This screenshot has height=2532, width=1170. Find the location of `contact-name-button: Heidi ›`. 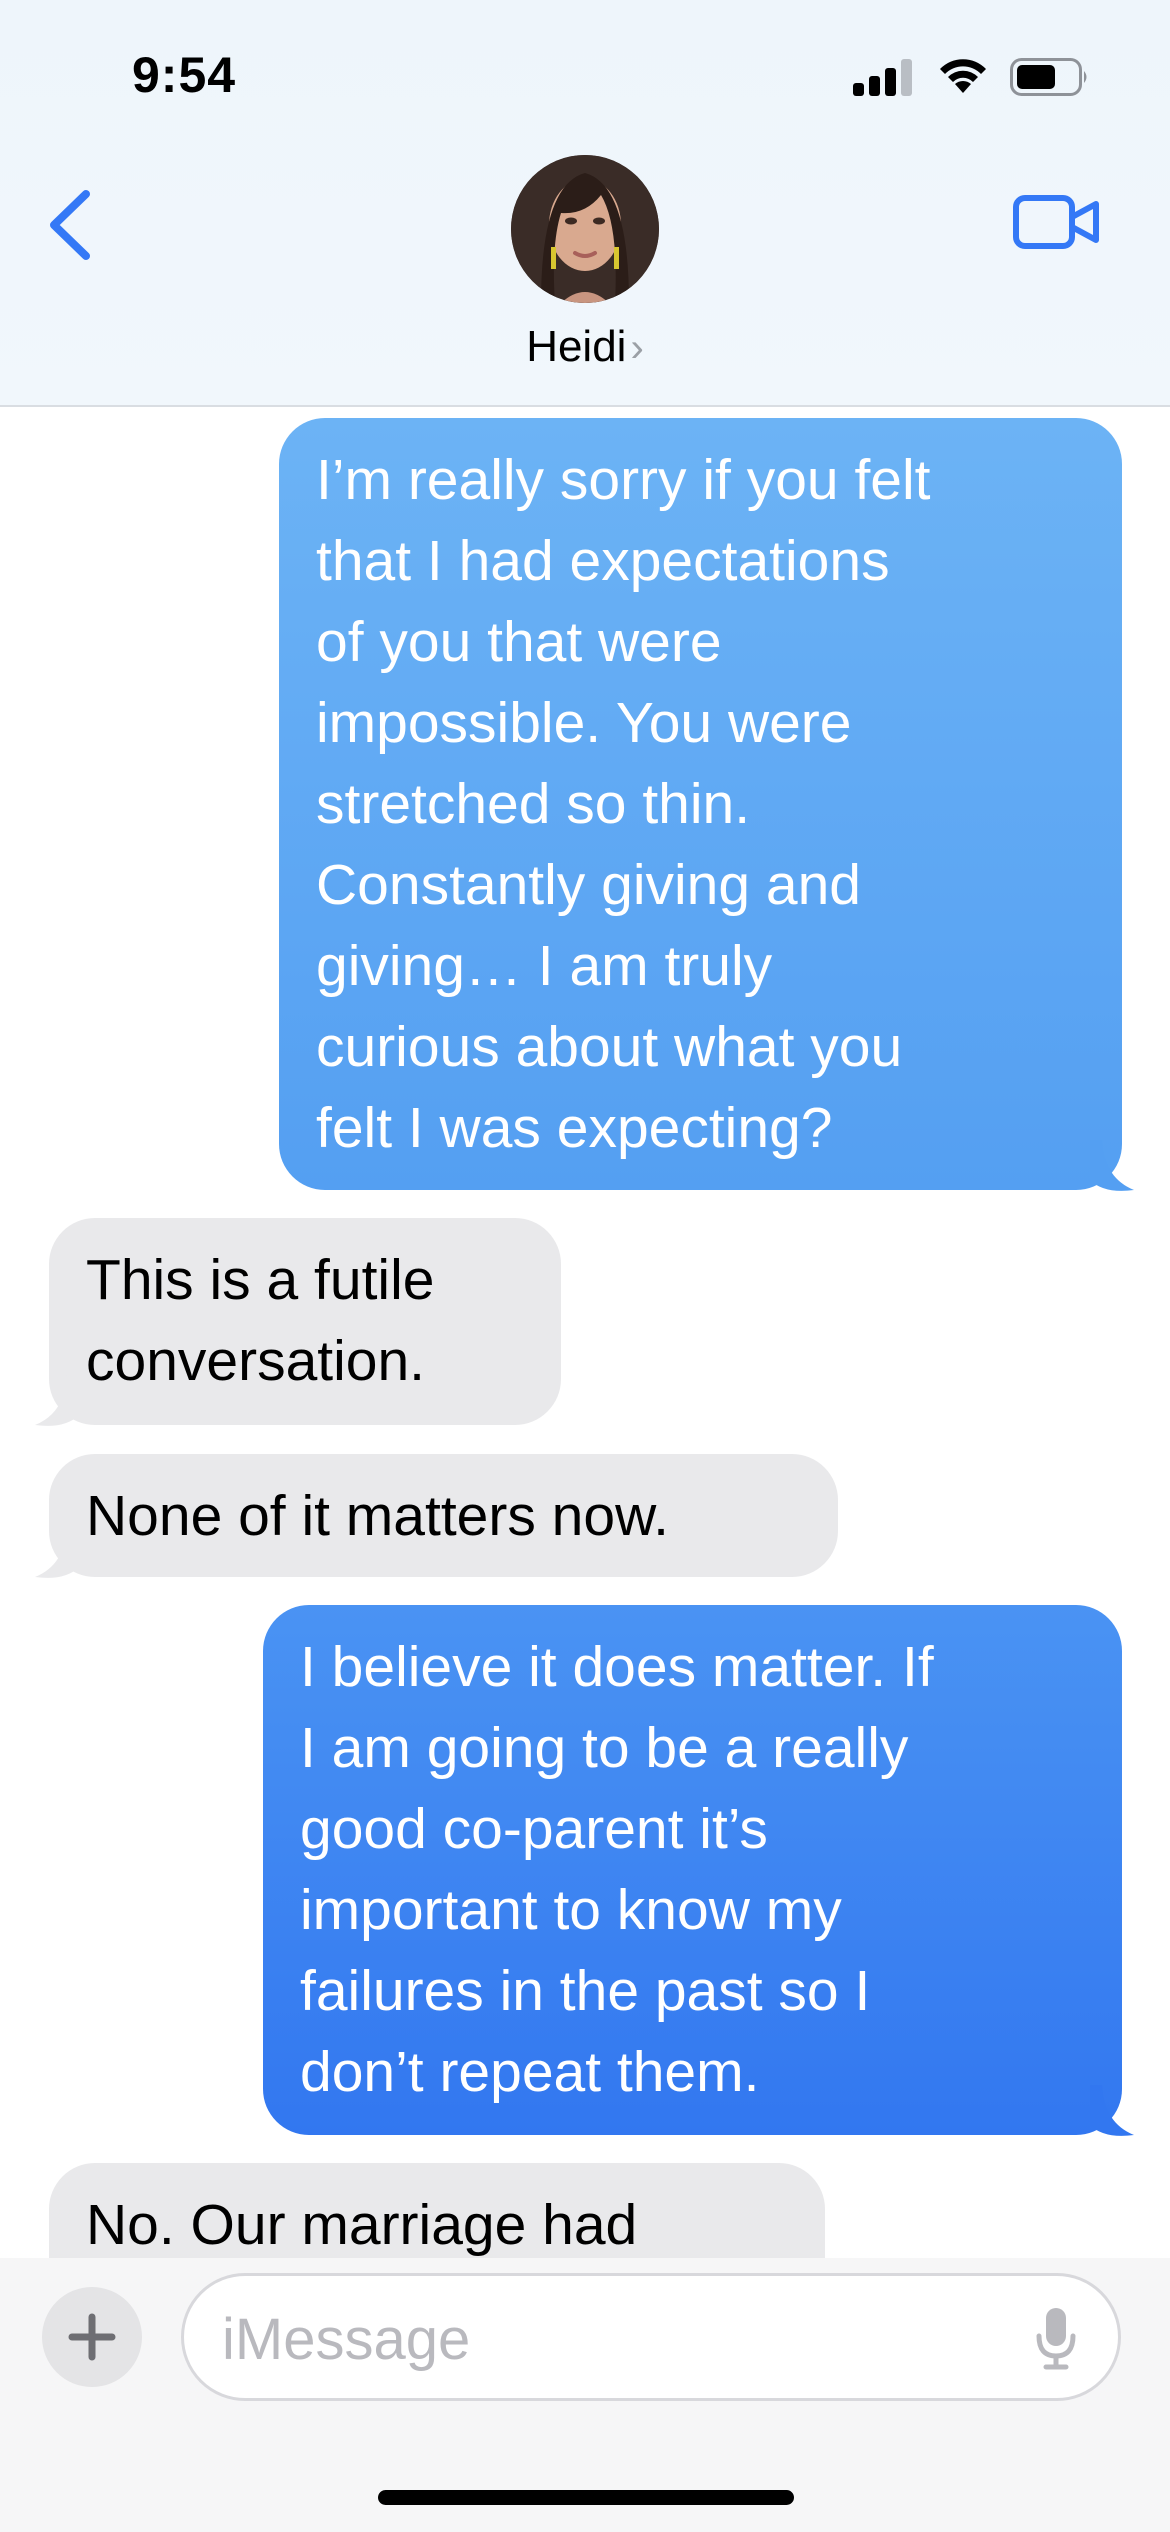

contact-name-button: Heidi › is located at coordinates (585, 347).